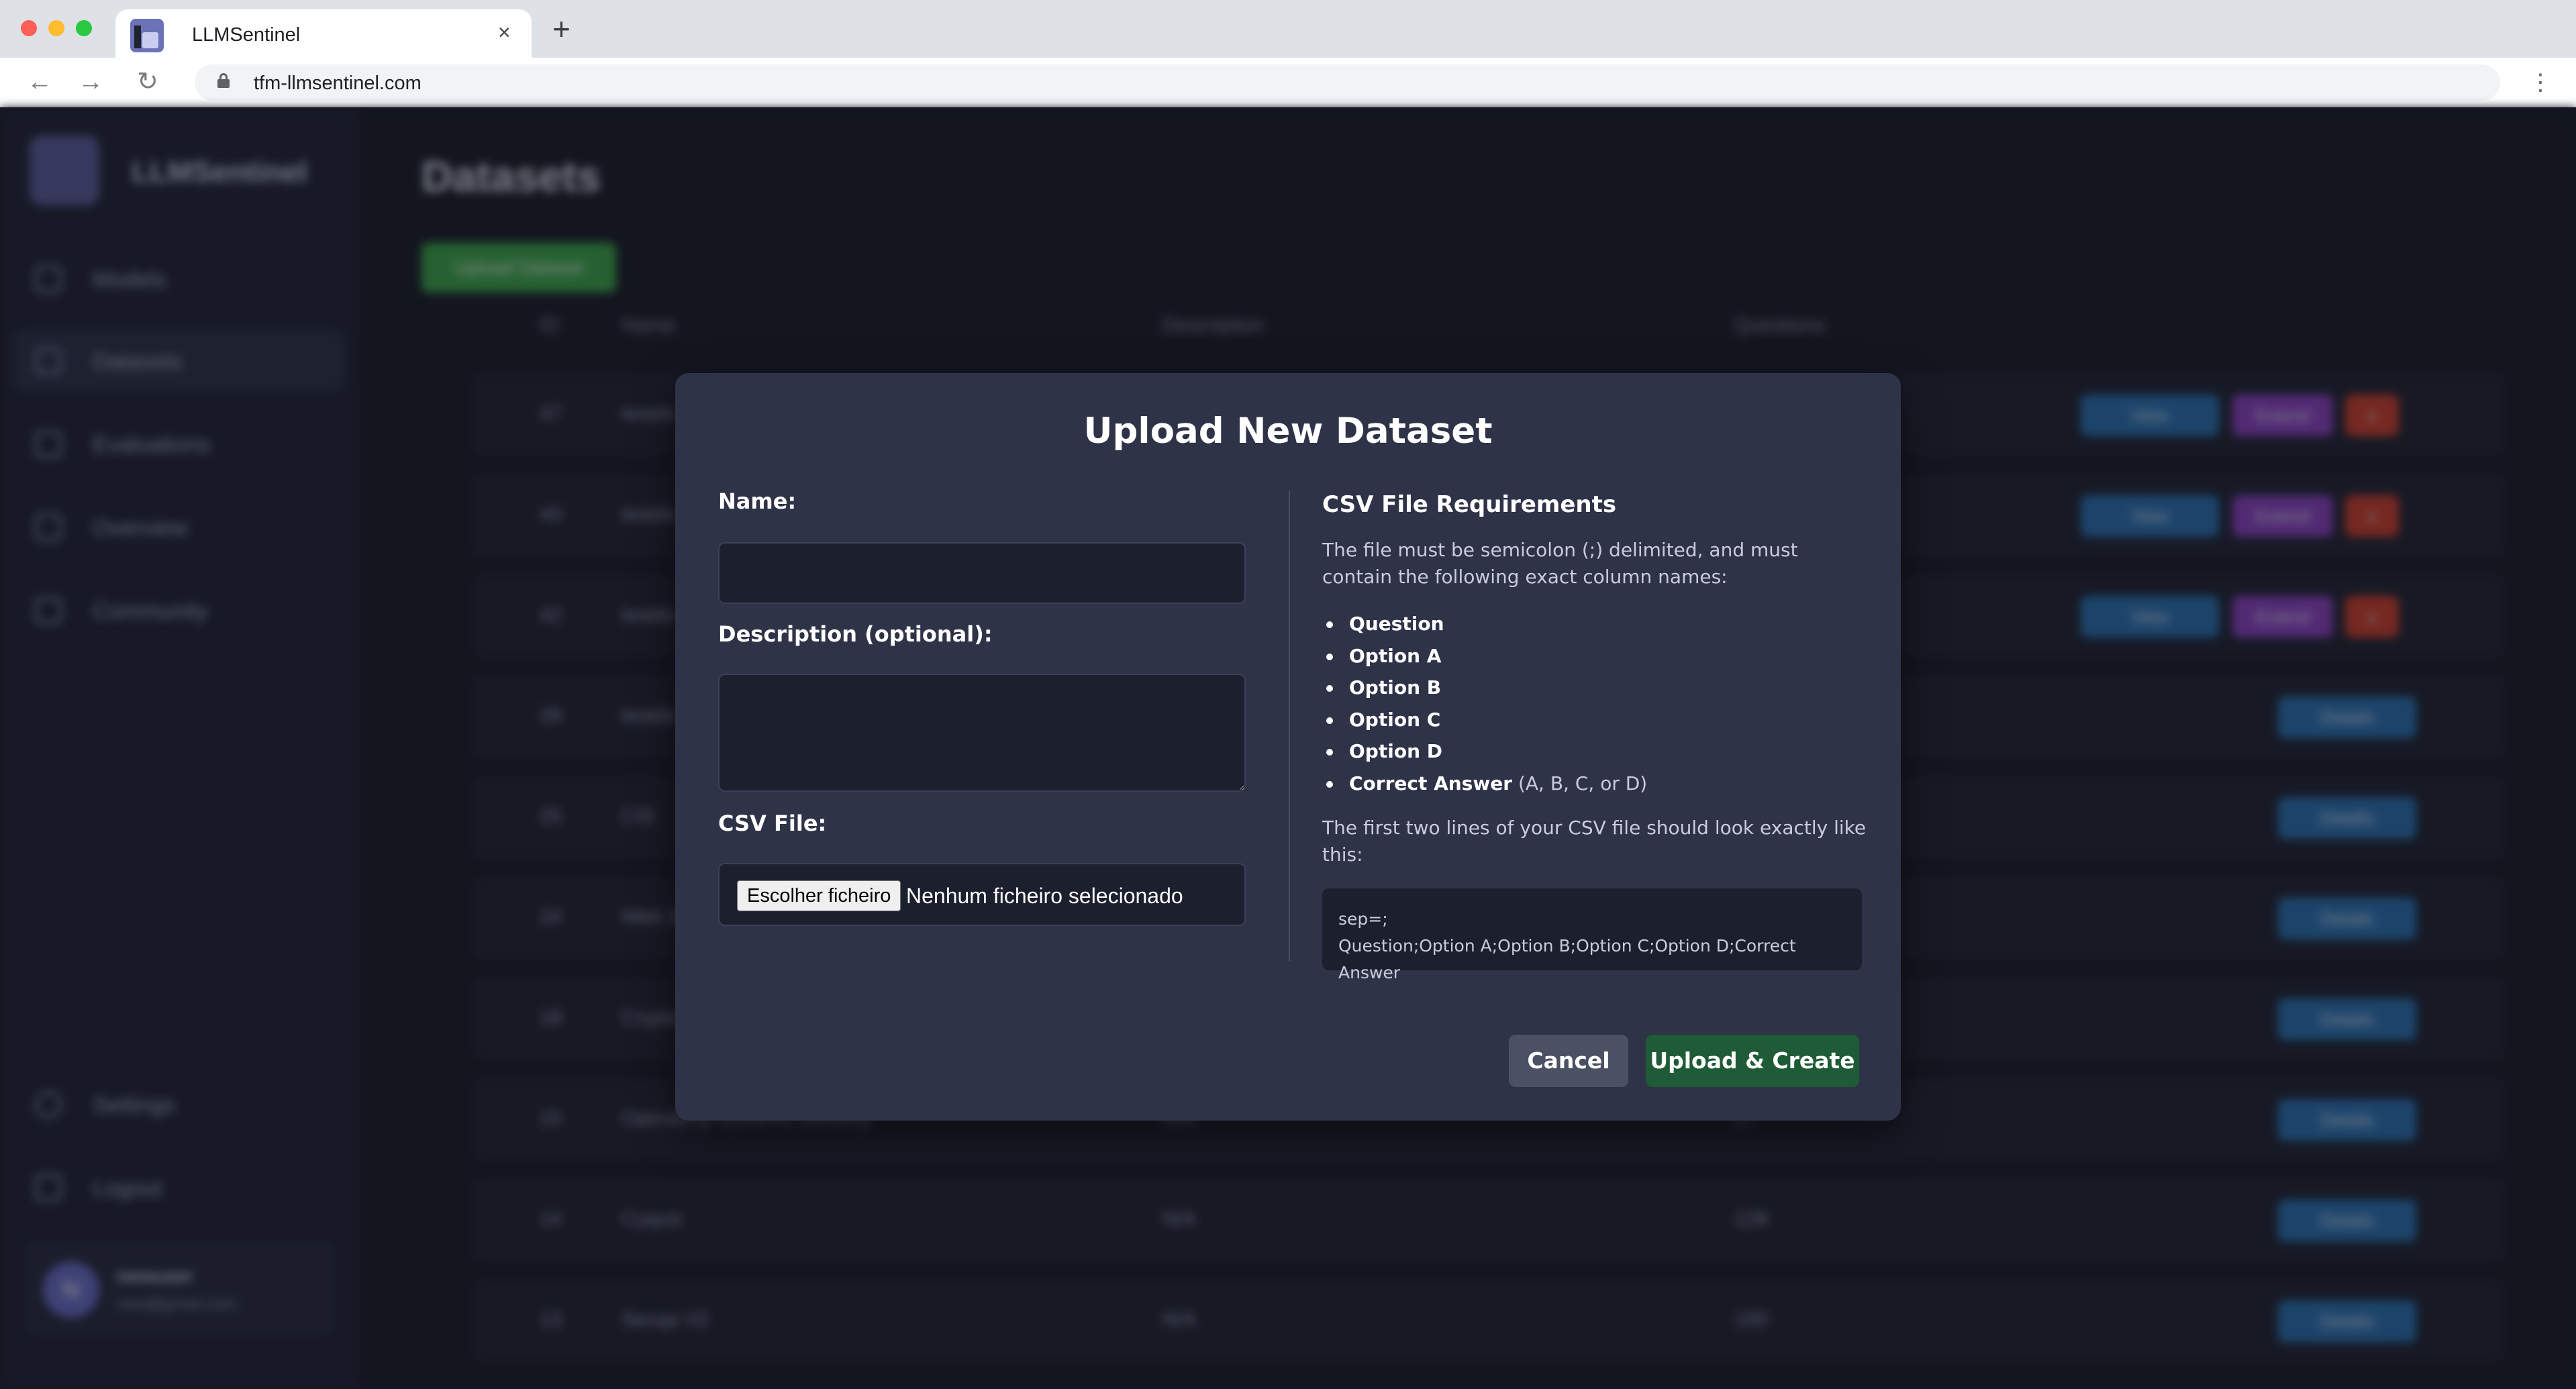 This screenshot has height=1389, width=2576. Describe the element at coordinates (1363, 919) in the screenshot. I see `csv-example-line: sep=;` at that location.